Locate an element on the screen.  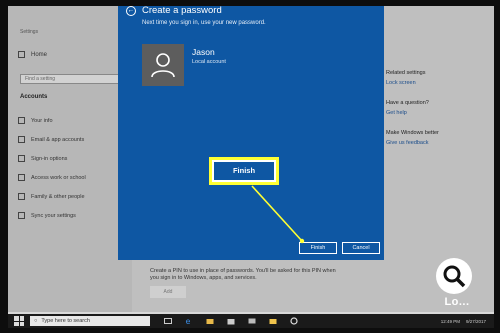
search-icon: ○ is located at coordinates (36, 321).